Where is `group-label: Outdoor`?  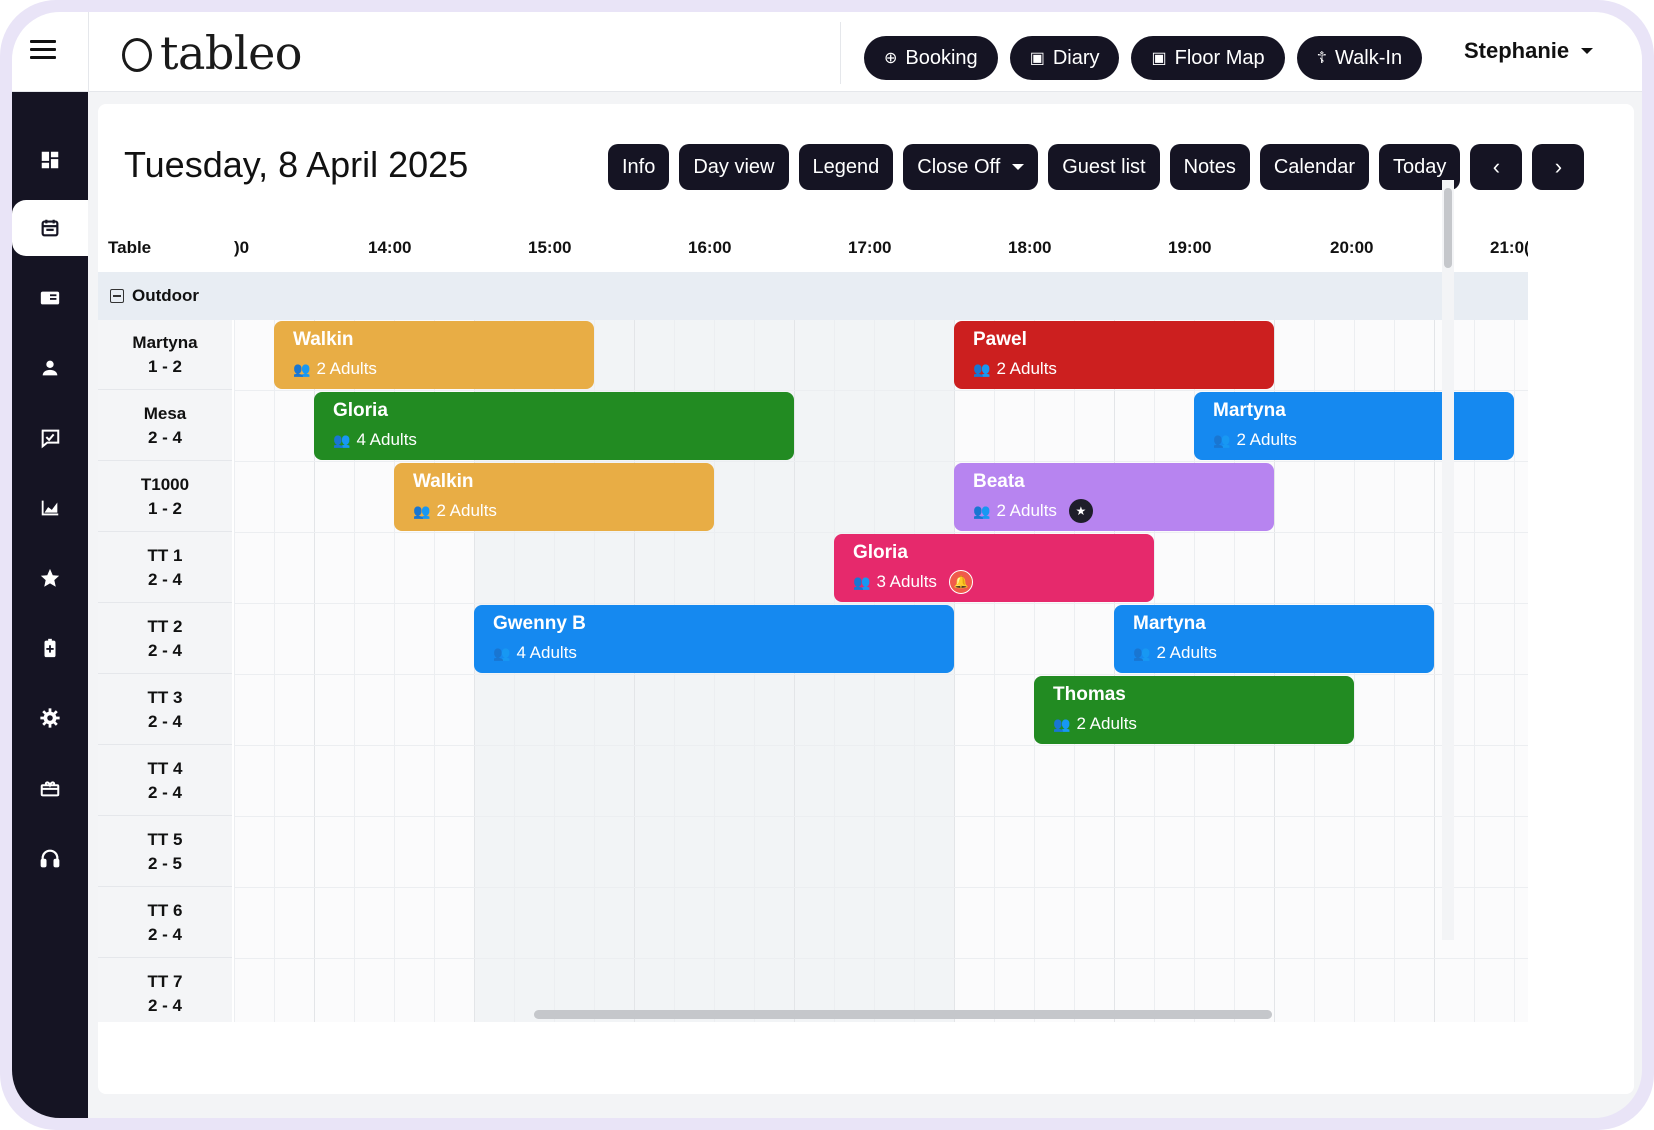 group-label: Outdoor is located at coordinates (166, 295).